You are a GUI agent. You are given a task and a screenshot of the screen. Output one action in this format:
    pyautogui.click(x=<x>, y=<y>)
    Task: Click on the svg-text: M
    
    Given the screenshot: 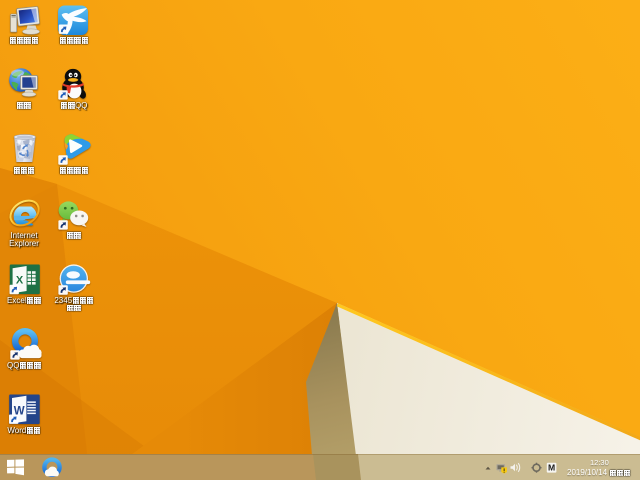 What is the action you would take?
    pyautogui.click(x=551, y=468)
    